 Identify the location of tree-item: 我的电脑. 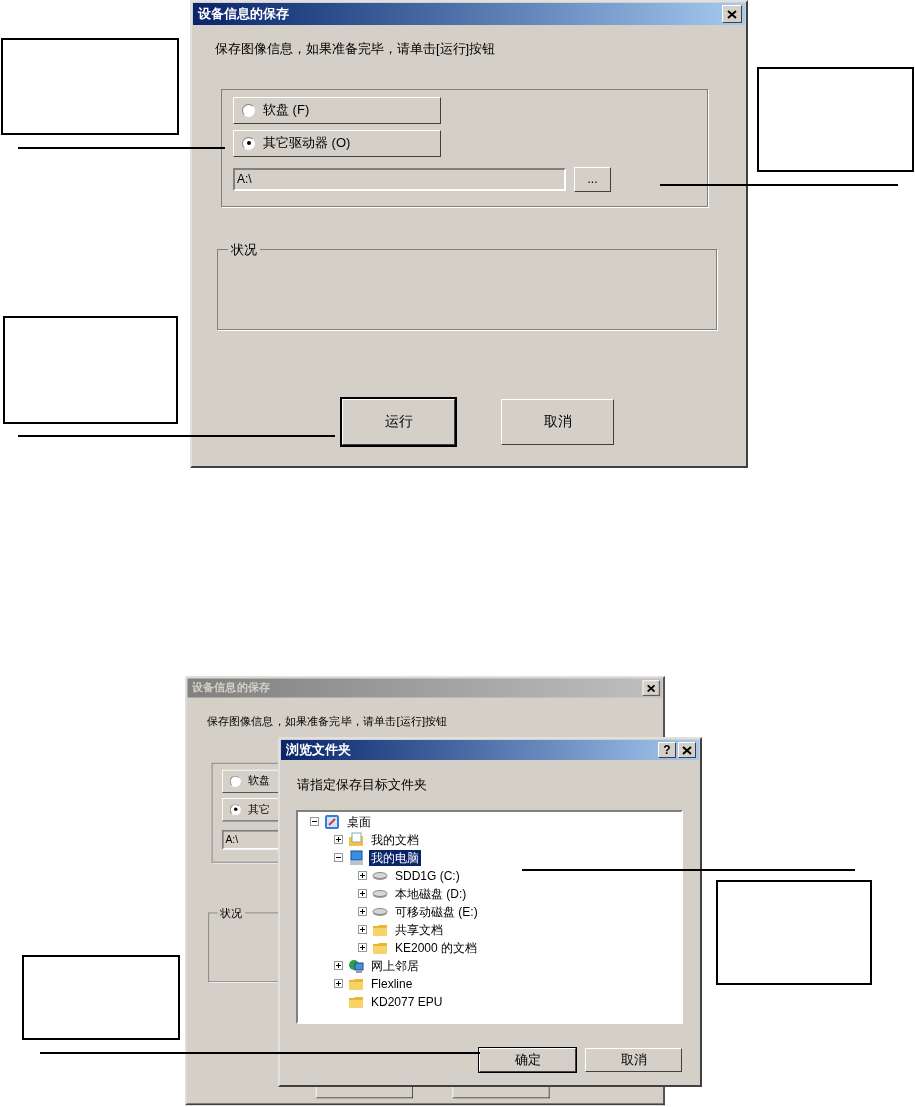
(395, 857).